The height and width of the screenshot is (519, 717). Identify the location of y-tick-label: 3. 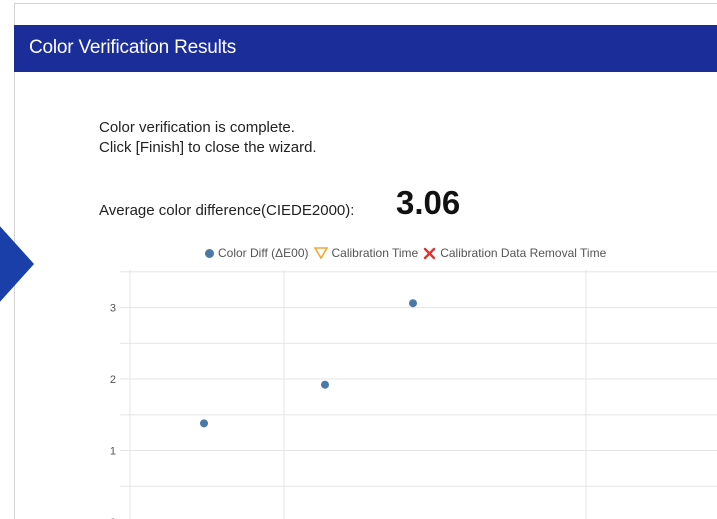
(113, 309).